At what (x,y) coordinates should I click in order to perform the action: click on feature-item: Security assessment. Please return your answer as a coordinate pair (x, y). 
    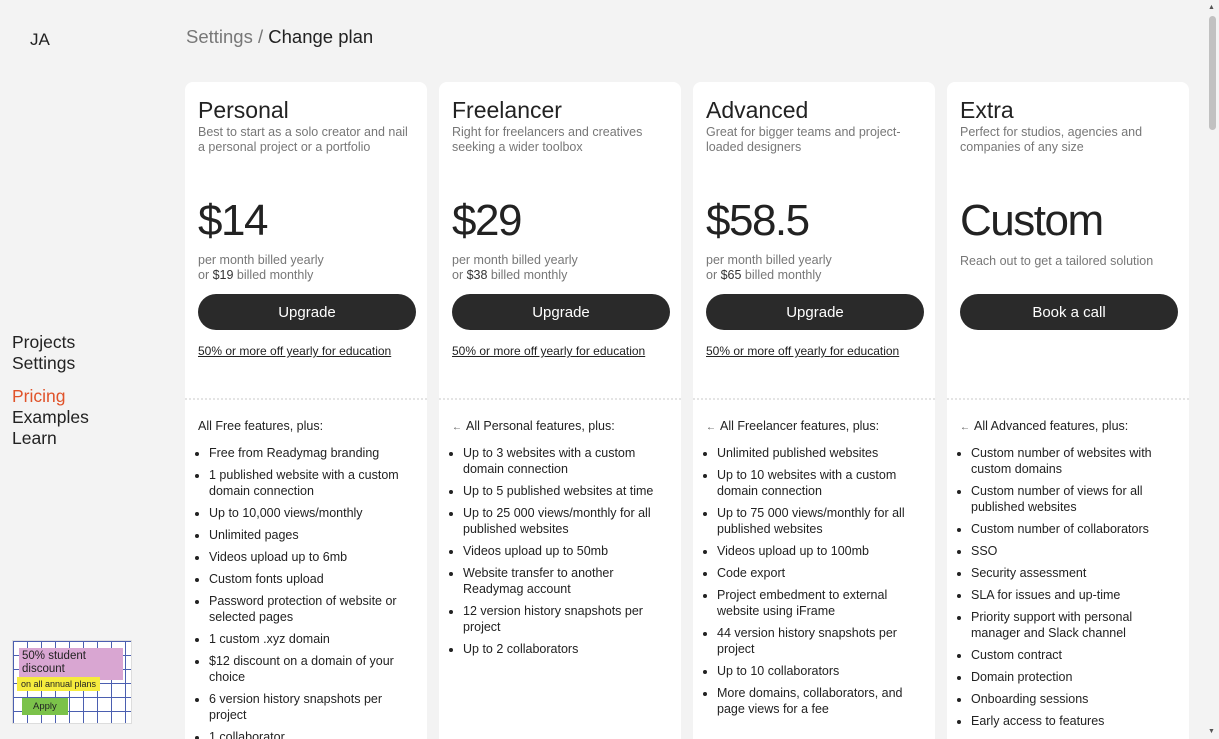
    Looking at the image, I should click on (1075, 573).